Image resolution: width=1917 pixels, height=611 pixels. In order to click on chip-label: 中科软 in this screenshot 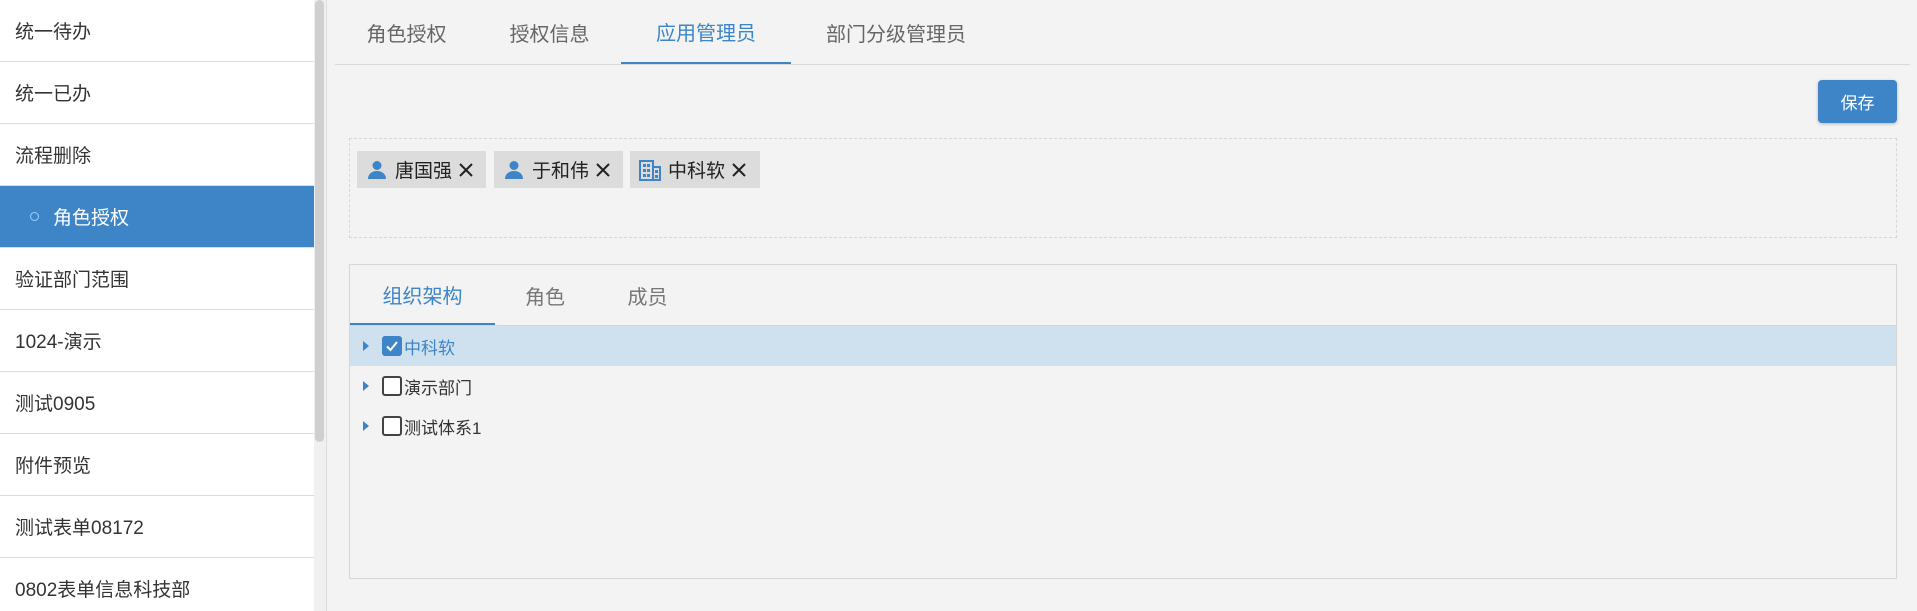, I will do `click(697, 171)`.